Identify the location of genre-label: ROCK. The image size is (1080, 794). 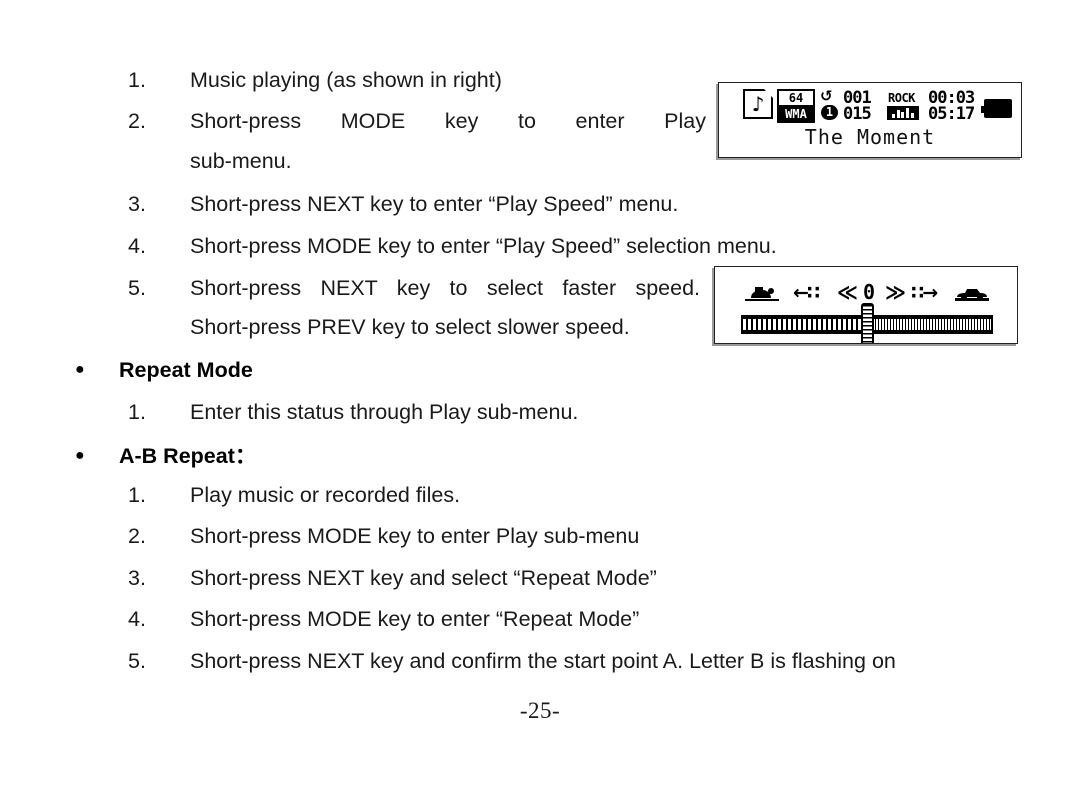
(901, 98).